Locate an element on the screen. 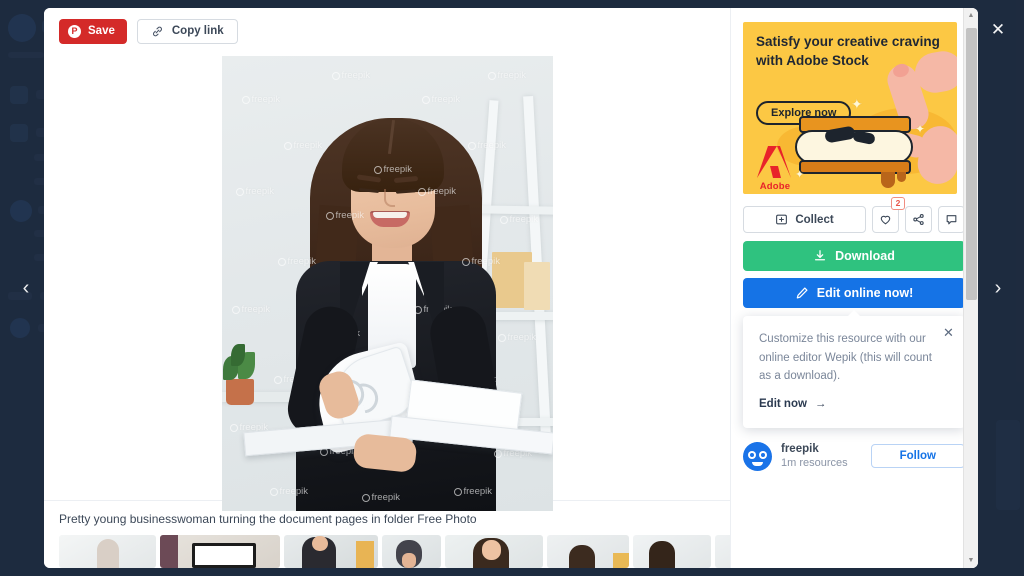 The image size is (1024, 576). sidebar-scrollbar: ▲ ▼ is located at coordinates (970, 288).